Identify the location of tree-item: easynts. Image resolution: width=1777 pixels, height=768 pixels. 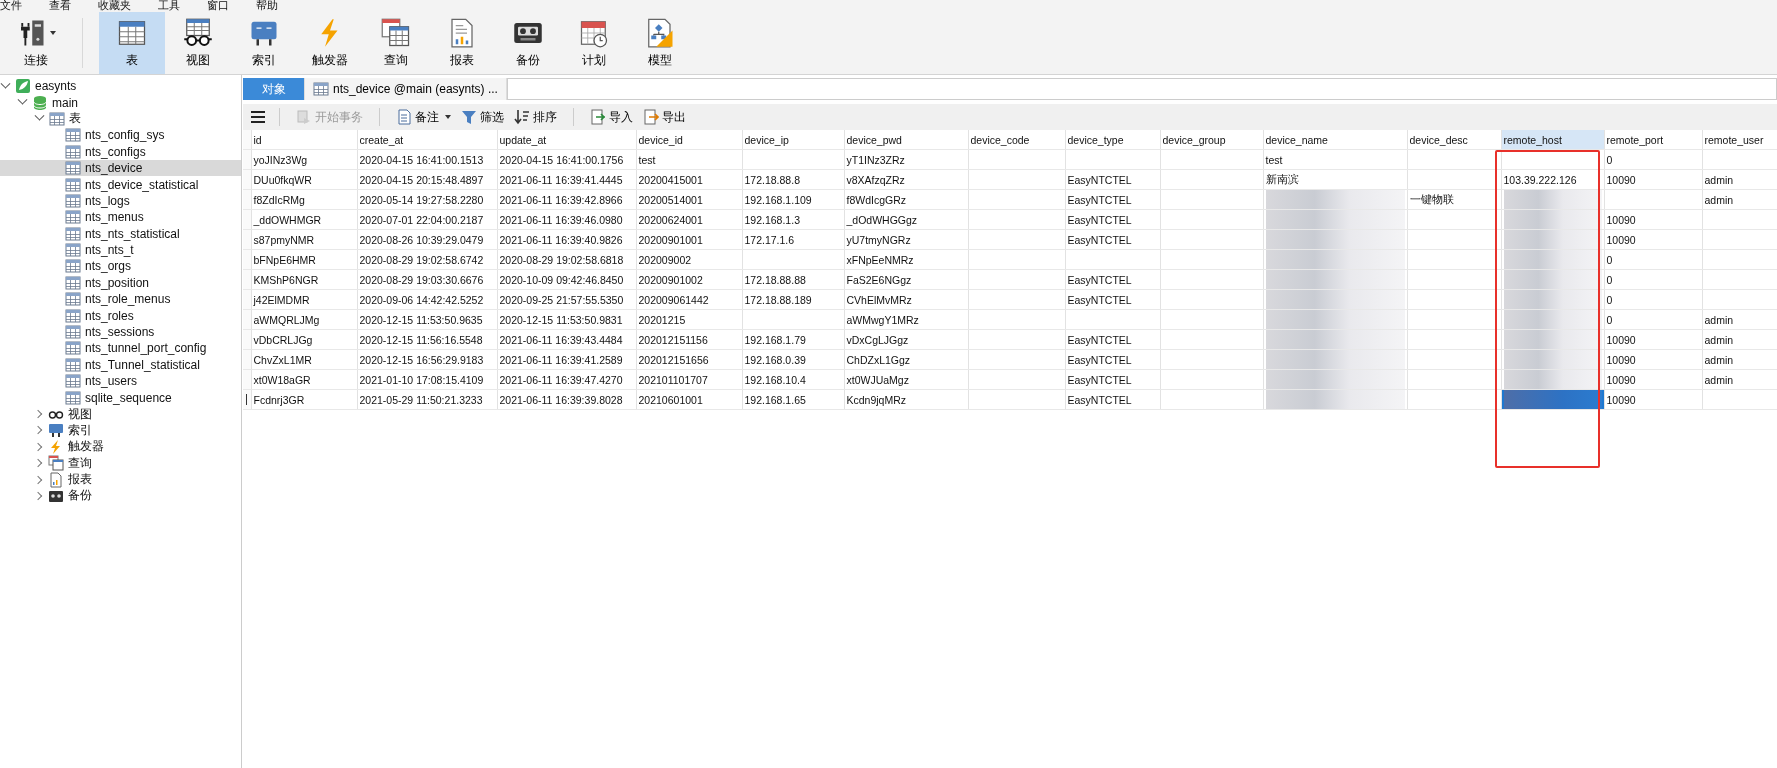
(120, 86).